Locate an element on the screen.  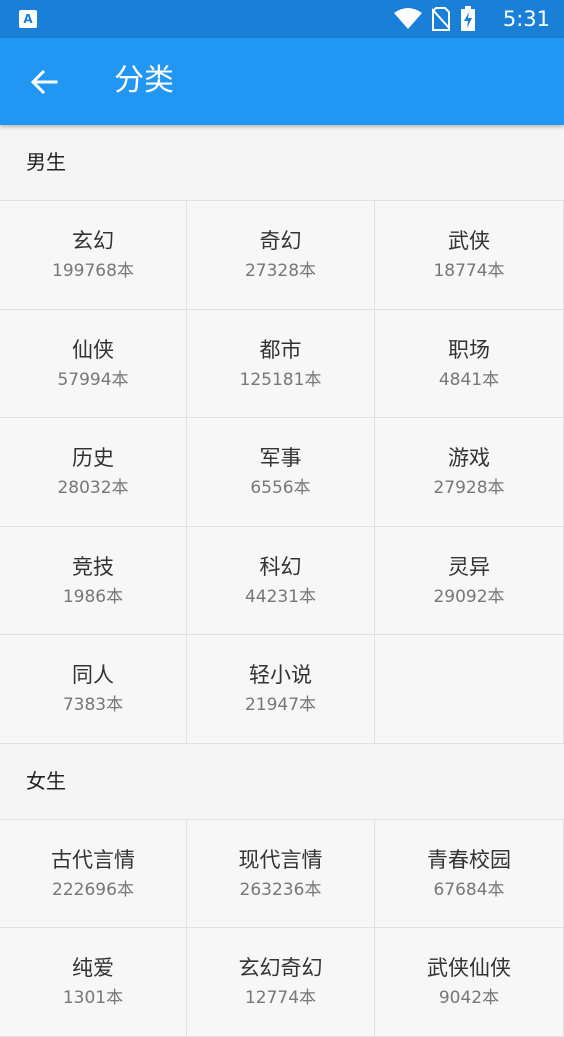
category-count: 263236本 is located at coordinates (280, 889).